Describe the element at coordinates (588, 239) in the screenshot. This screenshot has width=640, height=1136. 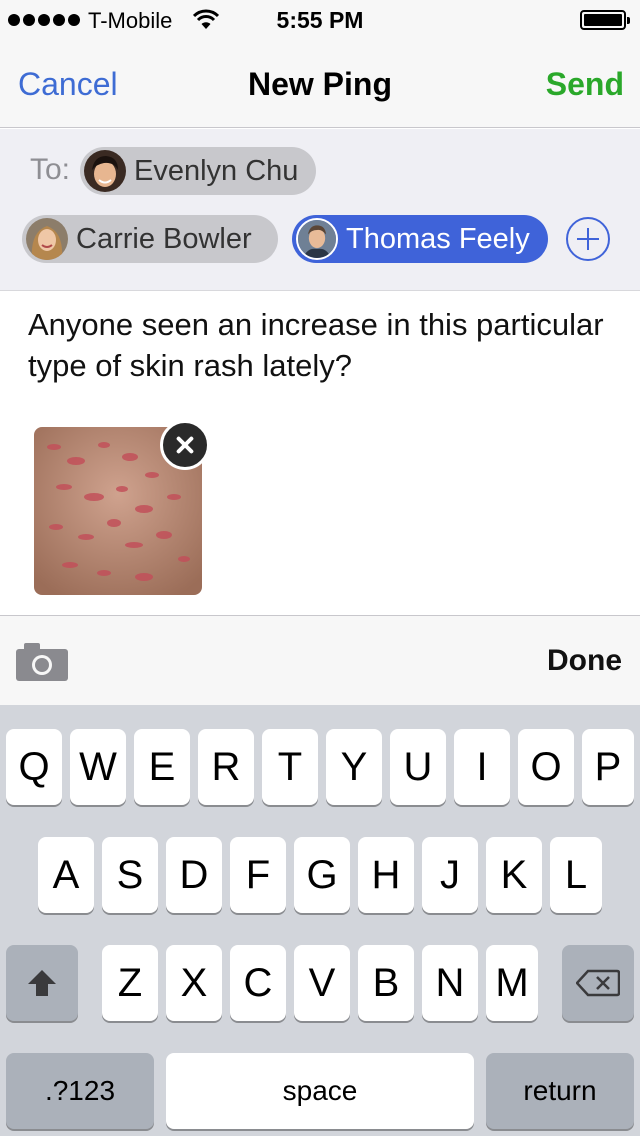
I see `add-recipient-button` at that location.